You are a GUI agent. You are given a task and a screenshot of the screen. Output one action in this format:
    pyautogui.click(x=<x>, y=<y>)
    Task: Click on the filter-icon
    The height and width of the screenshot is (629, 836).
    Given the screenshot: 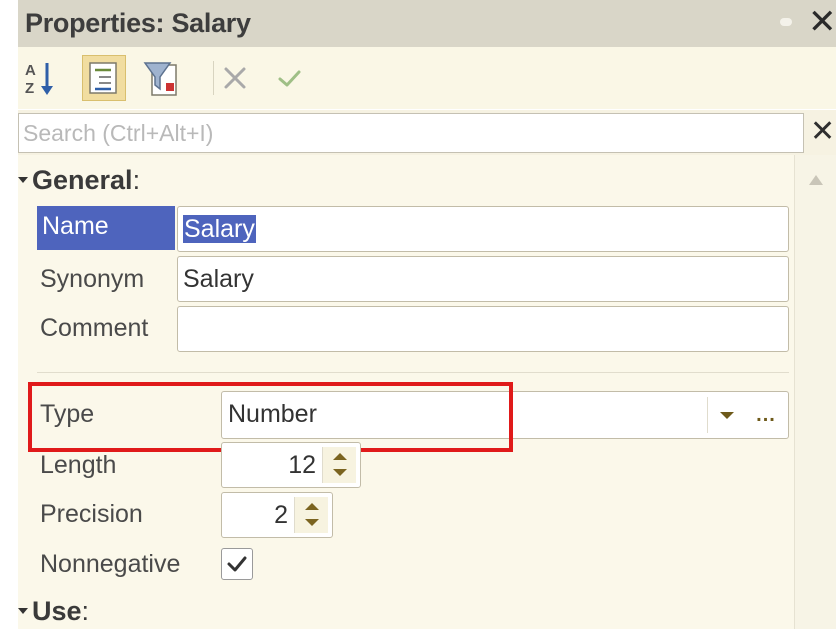 What is the action you would take?
    pyautogui.click(x=160, y=79)
    